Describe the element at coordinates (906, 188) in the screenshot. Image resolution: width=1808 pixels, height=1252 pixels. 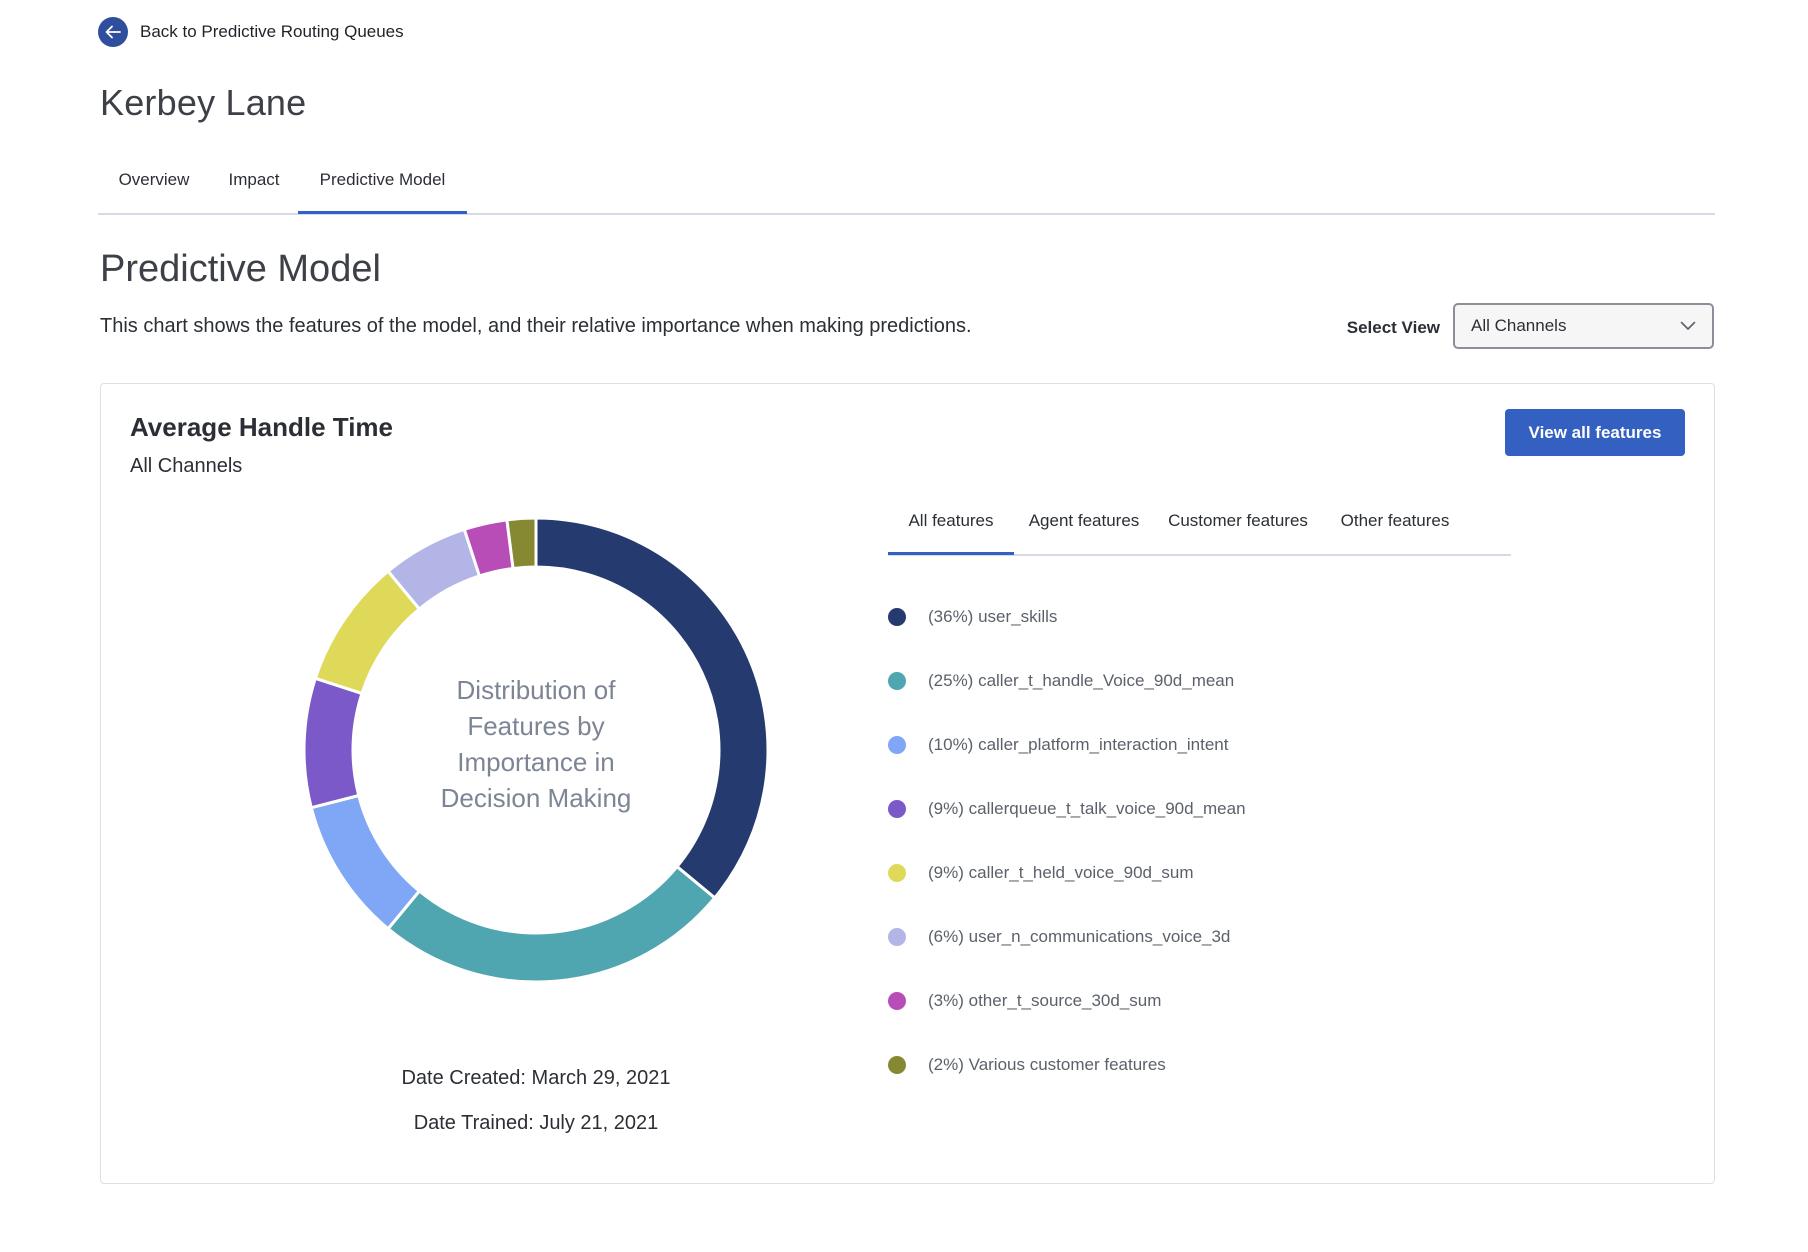
I see `main-tabs: Overview Impact Predictive Model` at that location.